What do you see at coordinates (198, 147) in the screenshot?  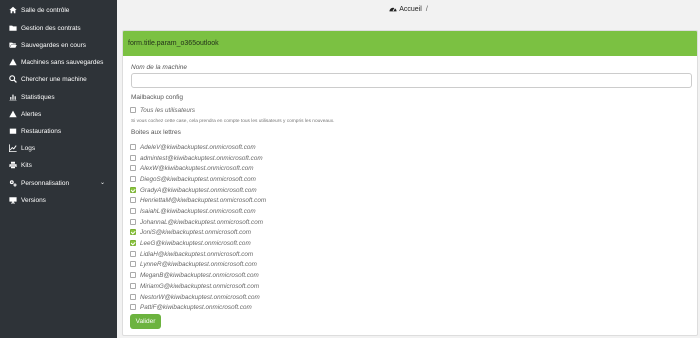 I see `mailbox-email: AdeleV@kiwibackuptest.onmicrosoft.com` at bounding box center [198, 147].